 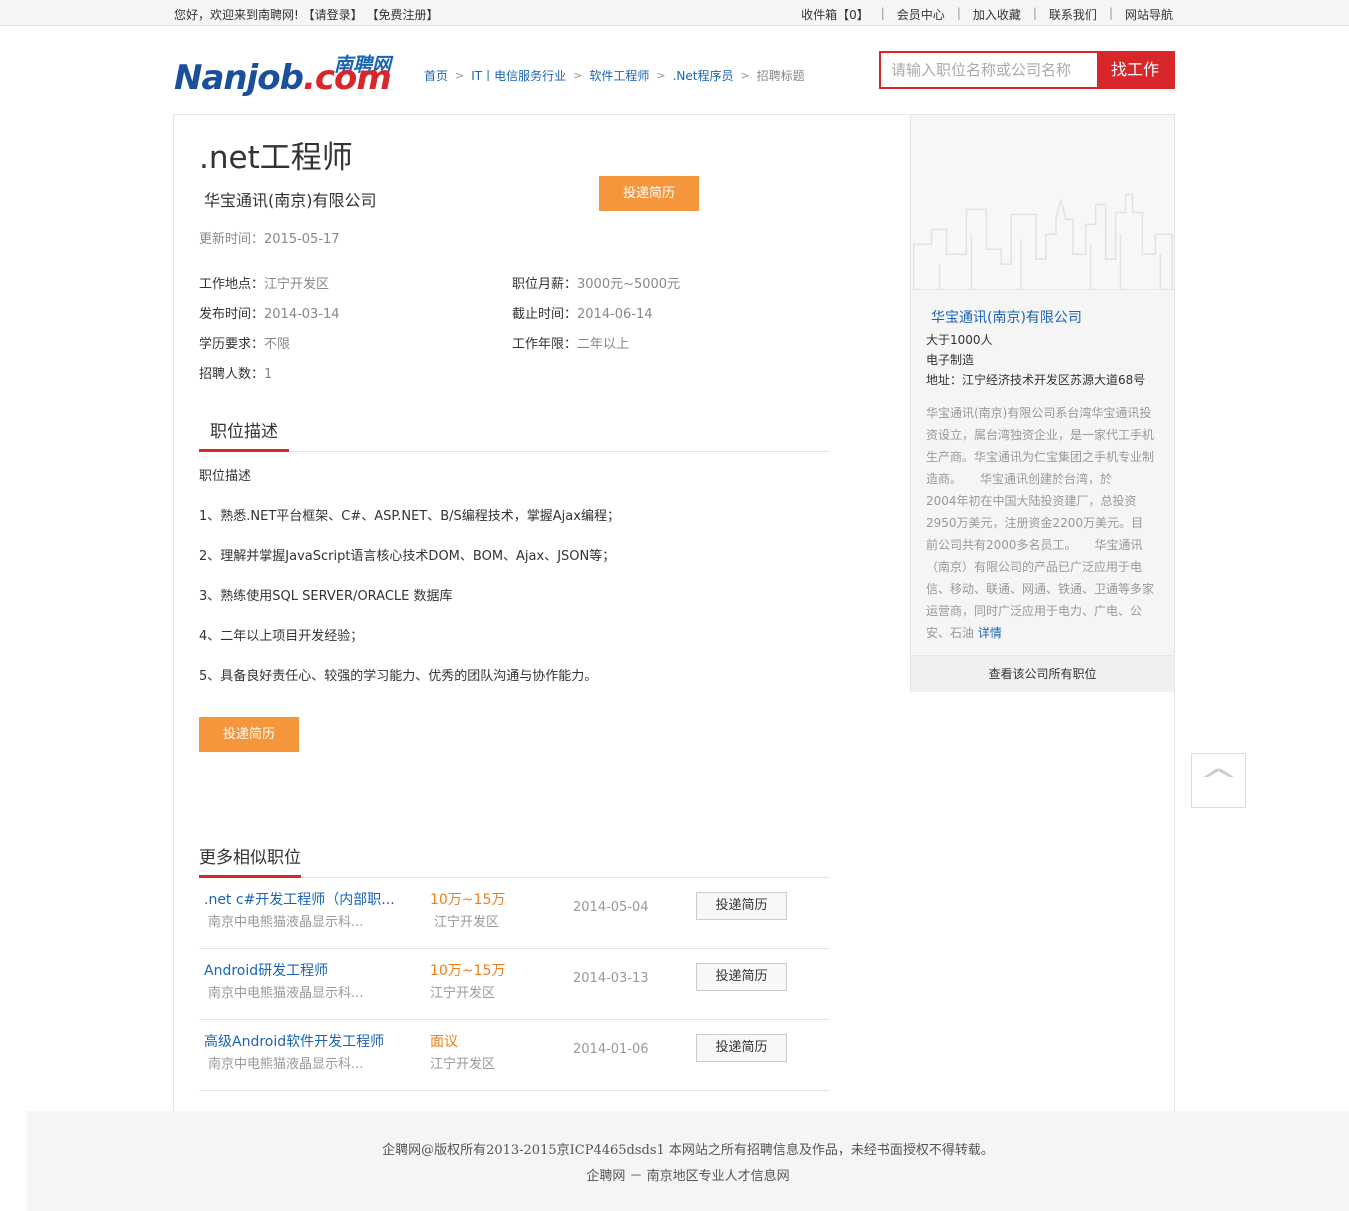 I want to click on job-title: .net工程师, so click(x=276, y=158).